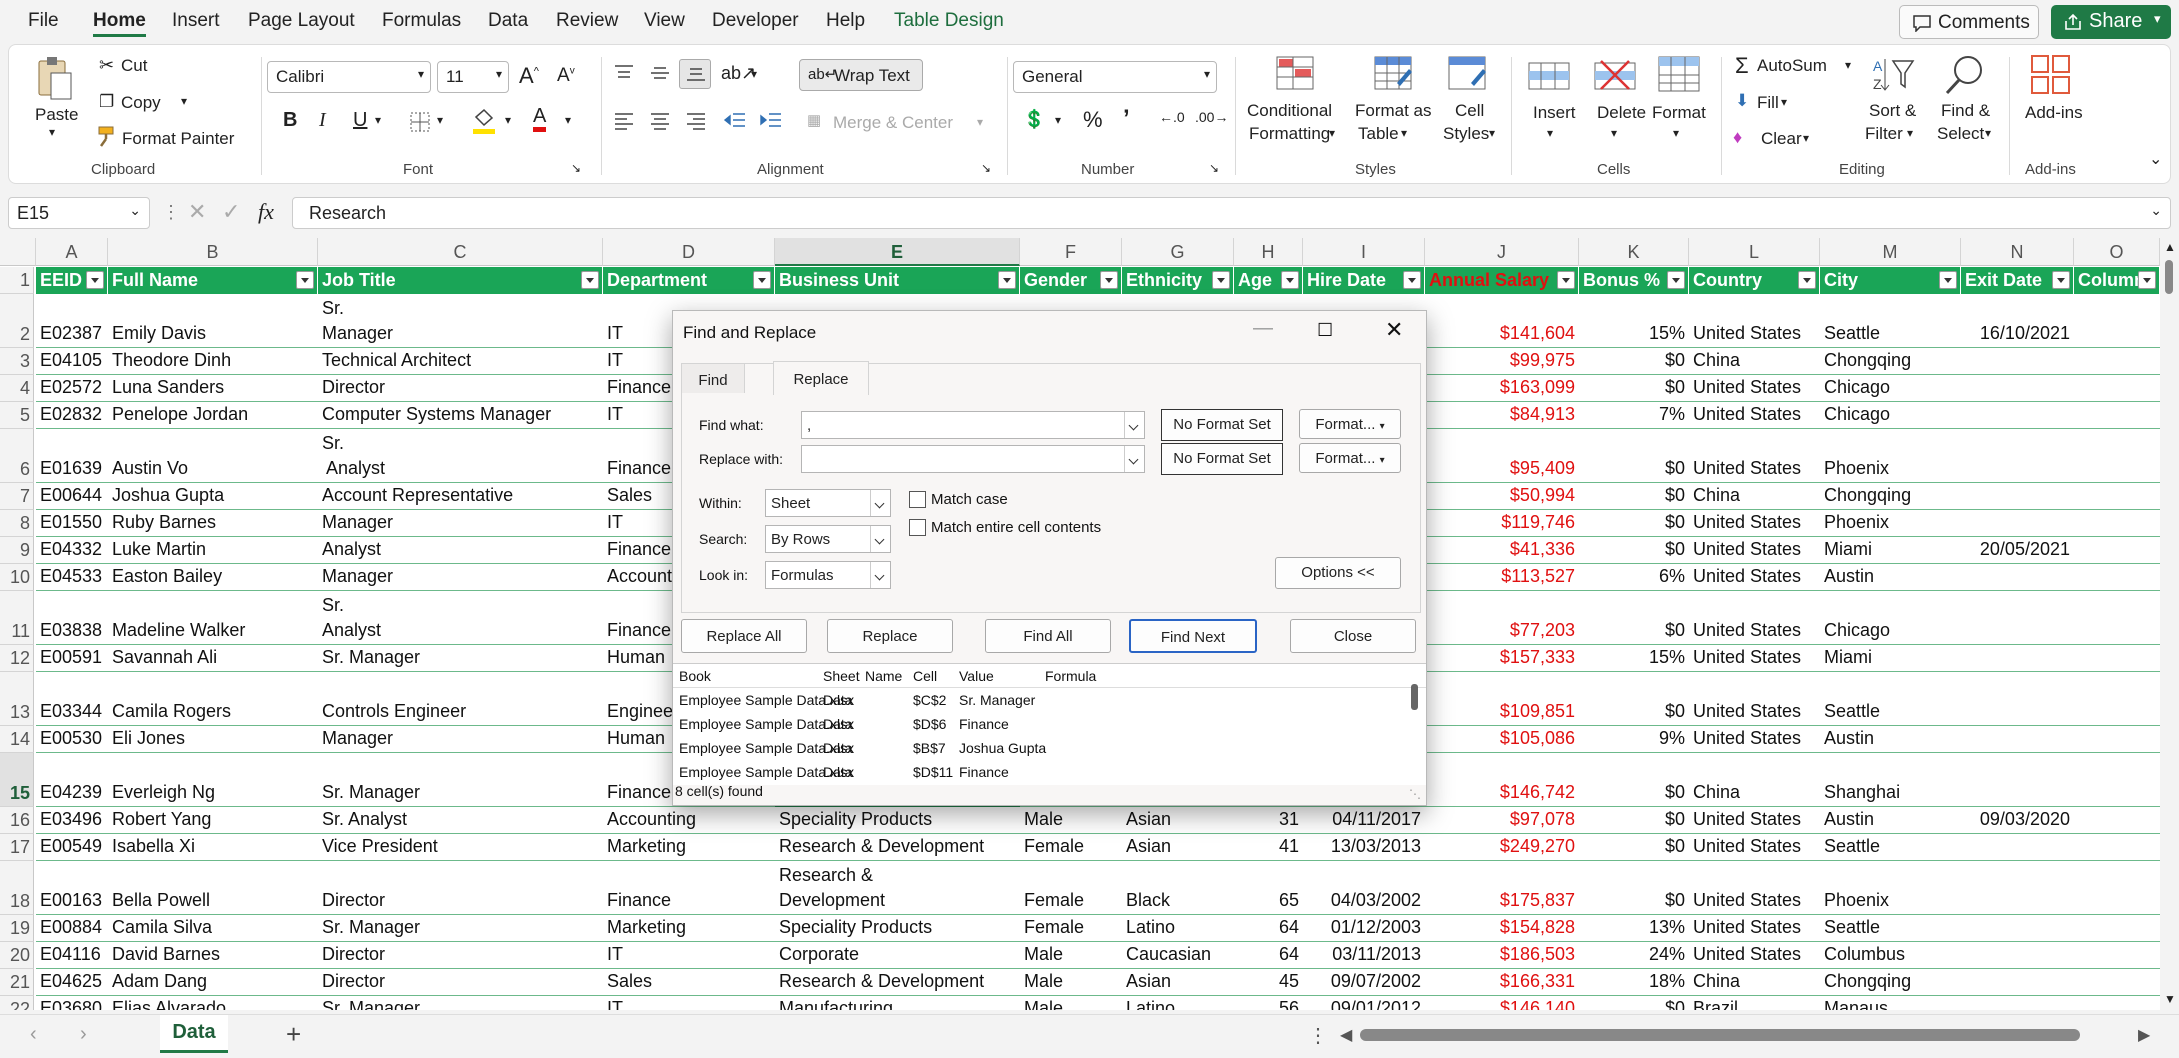 This screenshot has width=2179, height=1058. I want to click on row-header: 15, so click(17, 780).